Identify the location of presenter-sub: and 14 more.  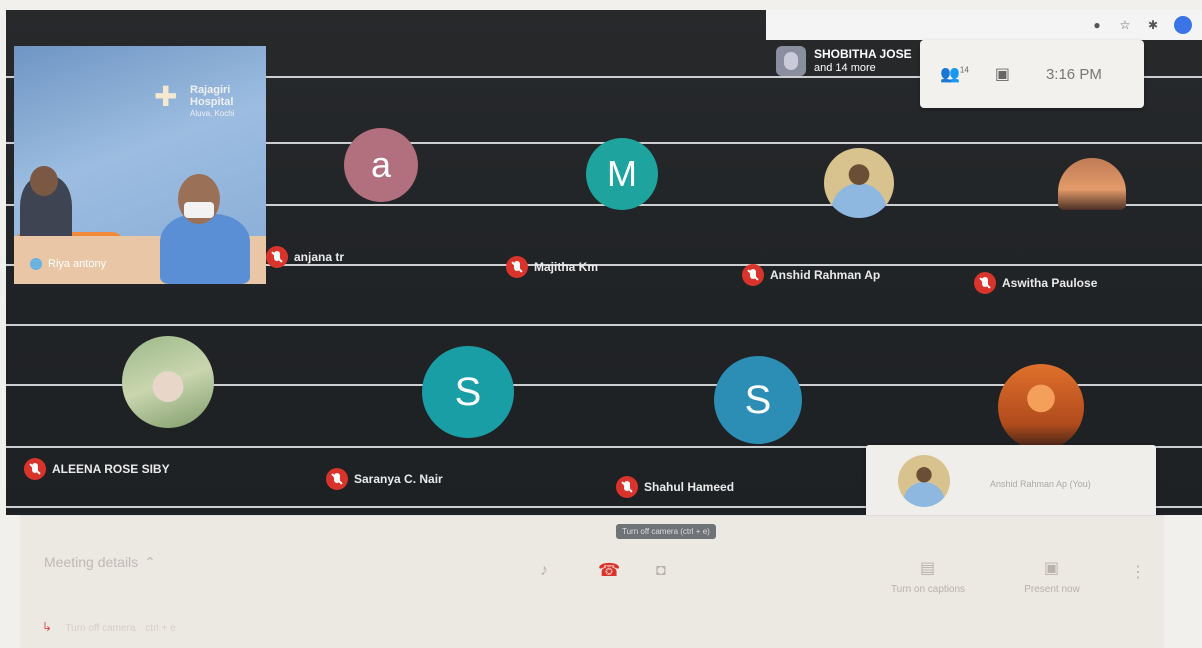
(845, 68).